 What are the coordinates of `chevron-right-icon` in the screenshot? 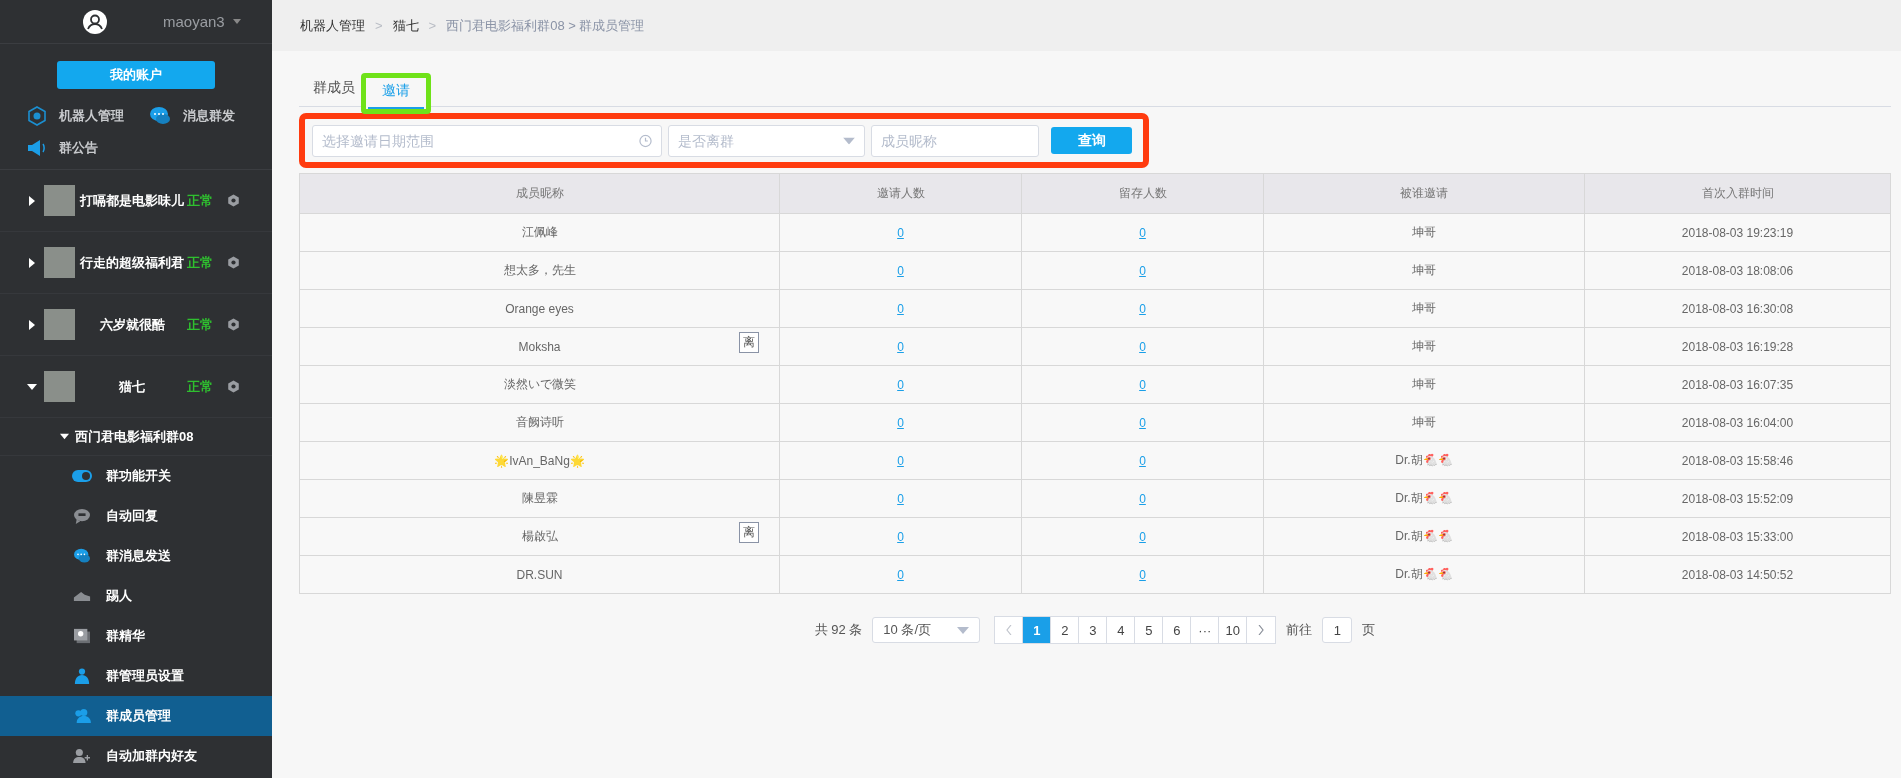 It's located at (1261, 630).